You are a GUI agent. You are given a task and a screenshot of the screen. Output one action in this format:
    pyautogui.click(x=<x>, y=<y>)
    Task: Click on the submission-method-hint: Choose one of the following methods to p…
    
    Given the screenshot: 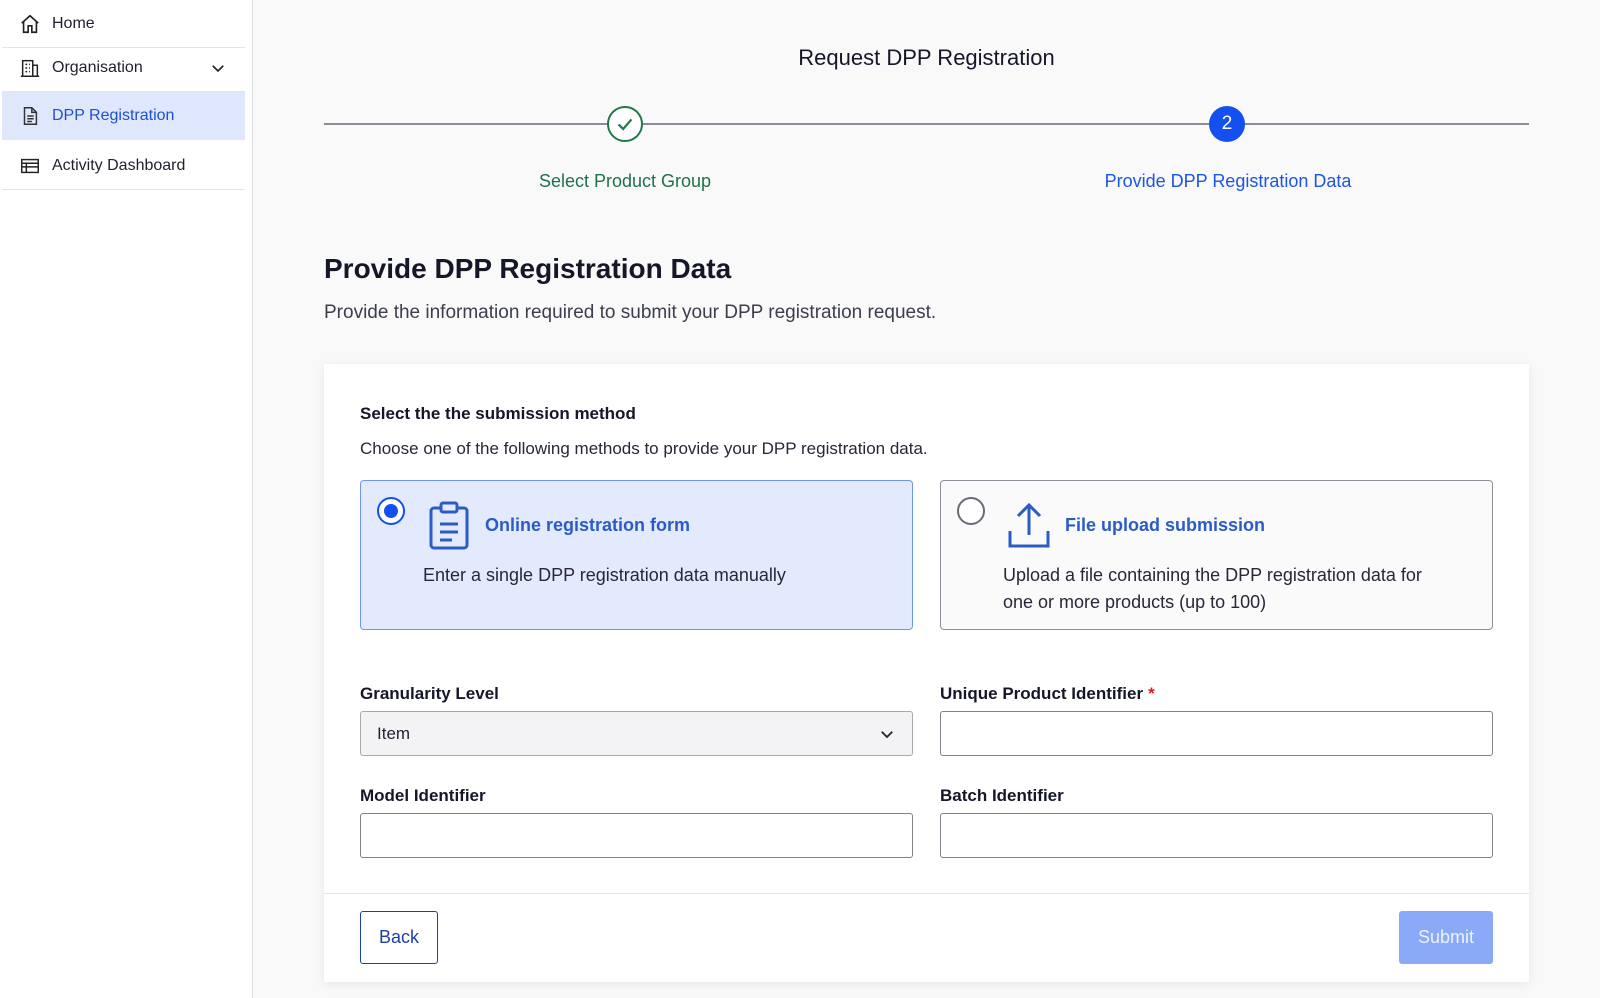 What is the action you would take?
    pyautogui.click(x=644, y=448)
    